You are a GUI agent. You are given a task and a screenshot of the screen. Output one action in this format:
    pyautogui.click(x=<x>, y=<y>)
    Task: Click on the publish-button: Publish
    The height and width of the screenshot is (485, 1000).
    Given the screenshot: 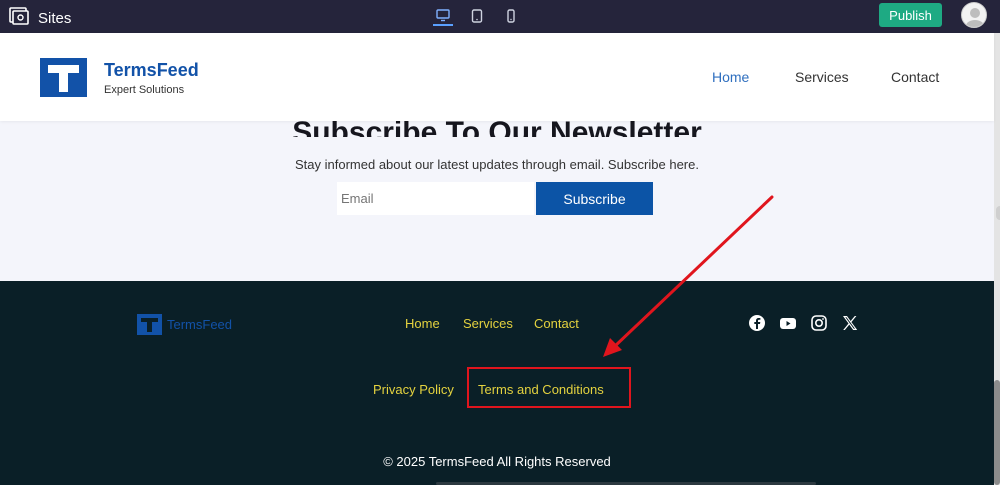 What is the action you would take?
    pyautogui.click(x=910, y=15)
    